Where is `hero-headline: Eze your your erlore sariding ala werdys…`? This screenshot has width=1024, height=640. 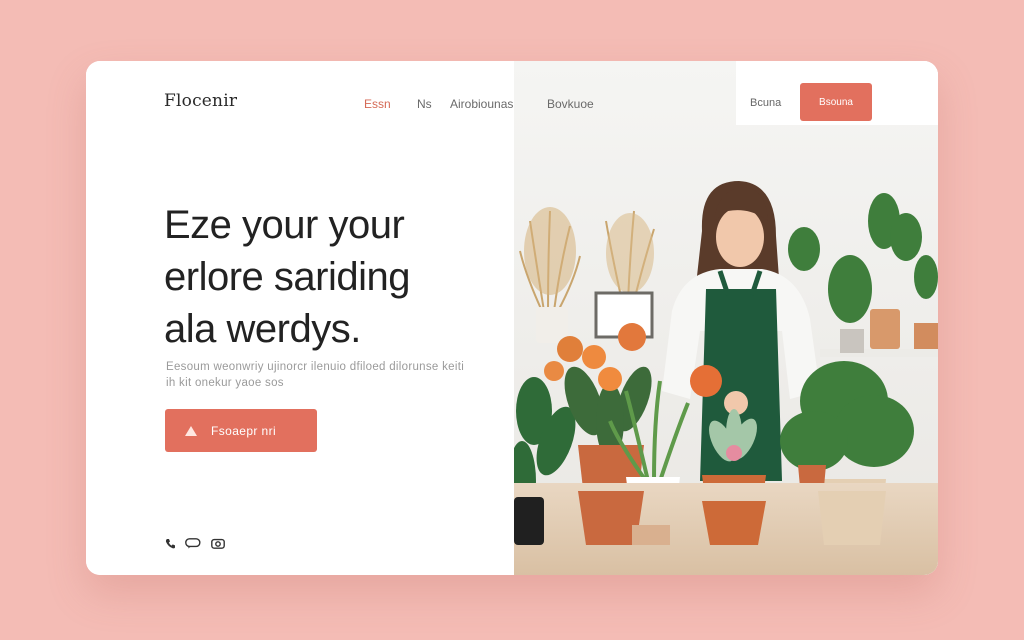 hero-headline: Eze your your erlore sariding ala werdys… is located at coordinates (287, 277).